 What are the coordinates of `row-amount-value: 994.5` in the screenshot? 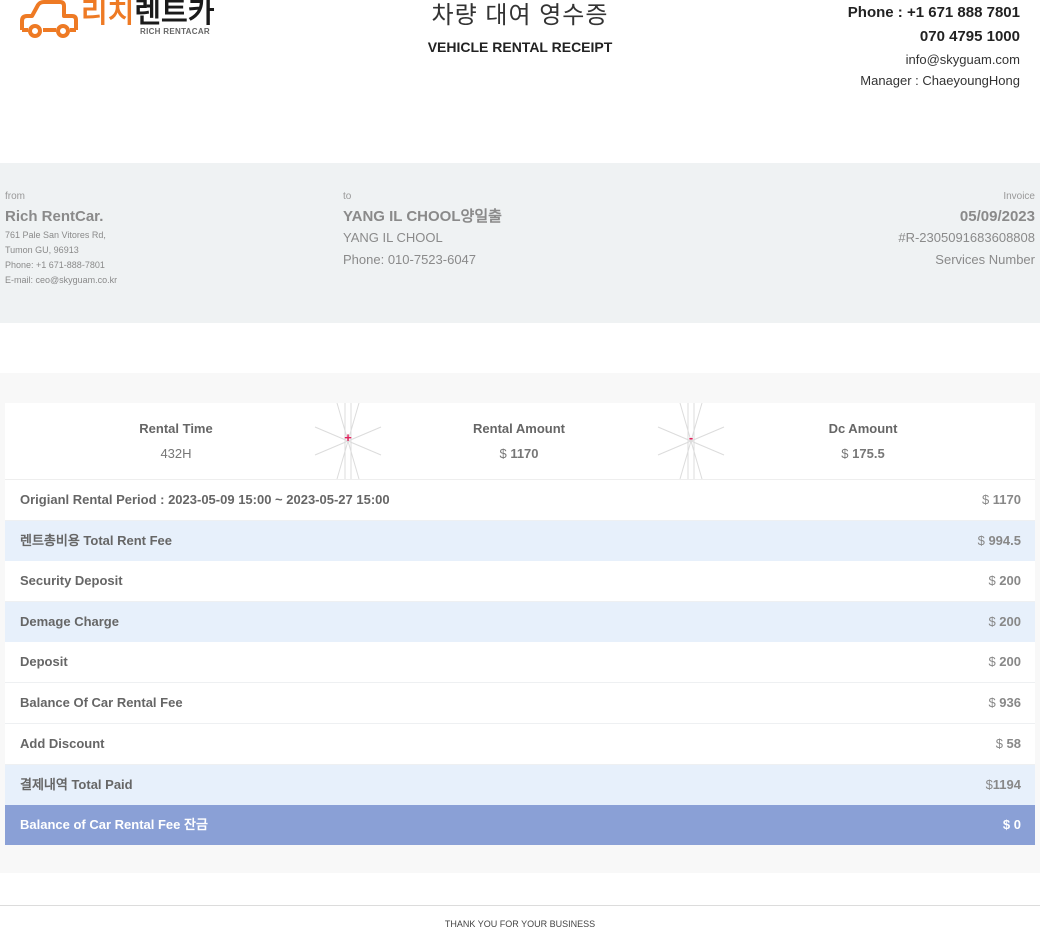 It's located at (1004, 540).